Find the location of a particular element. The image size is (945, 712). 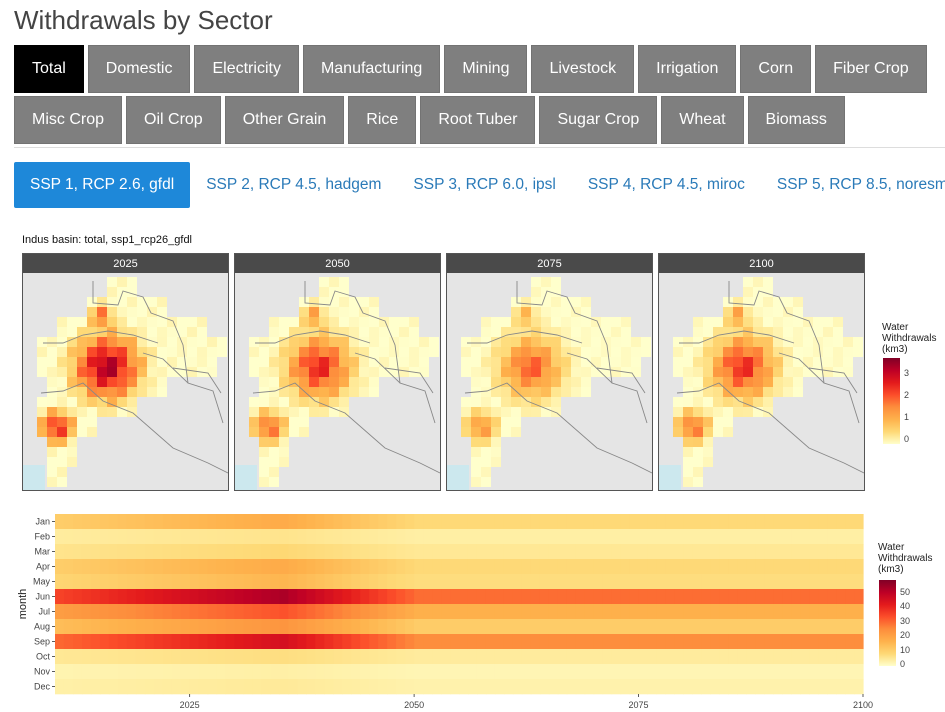

sector-button-root-tuber: Root Tuber is located at coordinates (478, 120).